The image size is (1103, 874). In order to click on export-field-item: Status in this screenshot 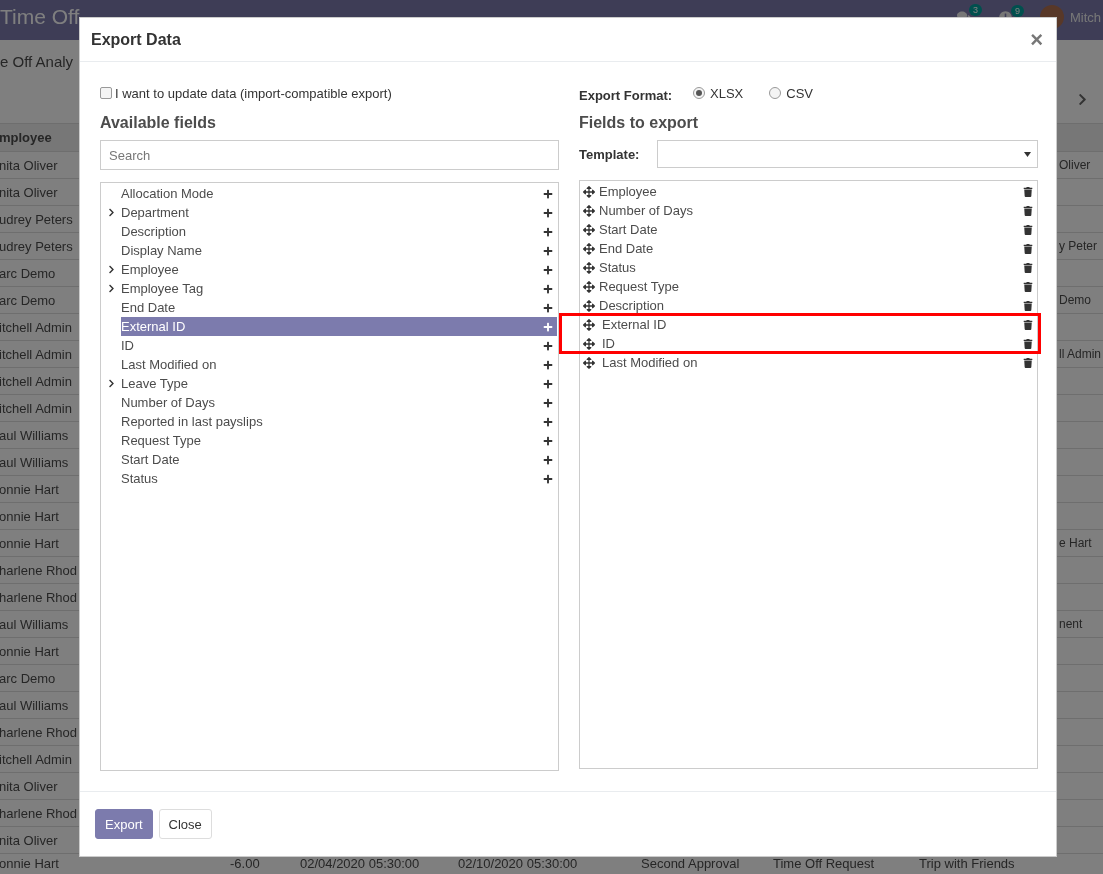, I will do `click(808, 268)`.